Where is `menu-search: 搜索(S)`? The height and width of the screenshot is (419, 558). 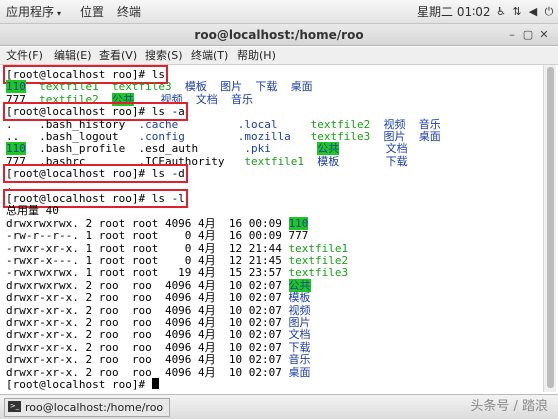 menu-search: 搜索(S) is located at coordinates (164, 56).